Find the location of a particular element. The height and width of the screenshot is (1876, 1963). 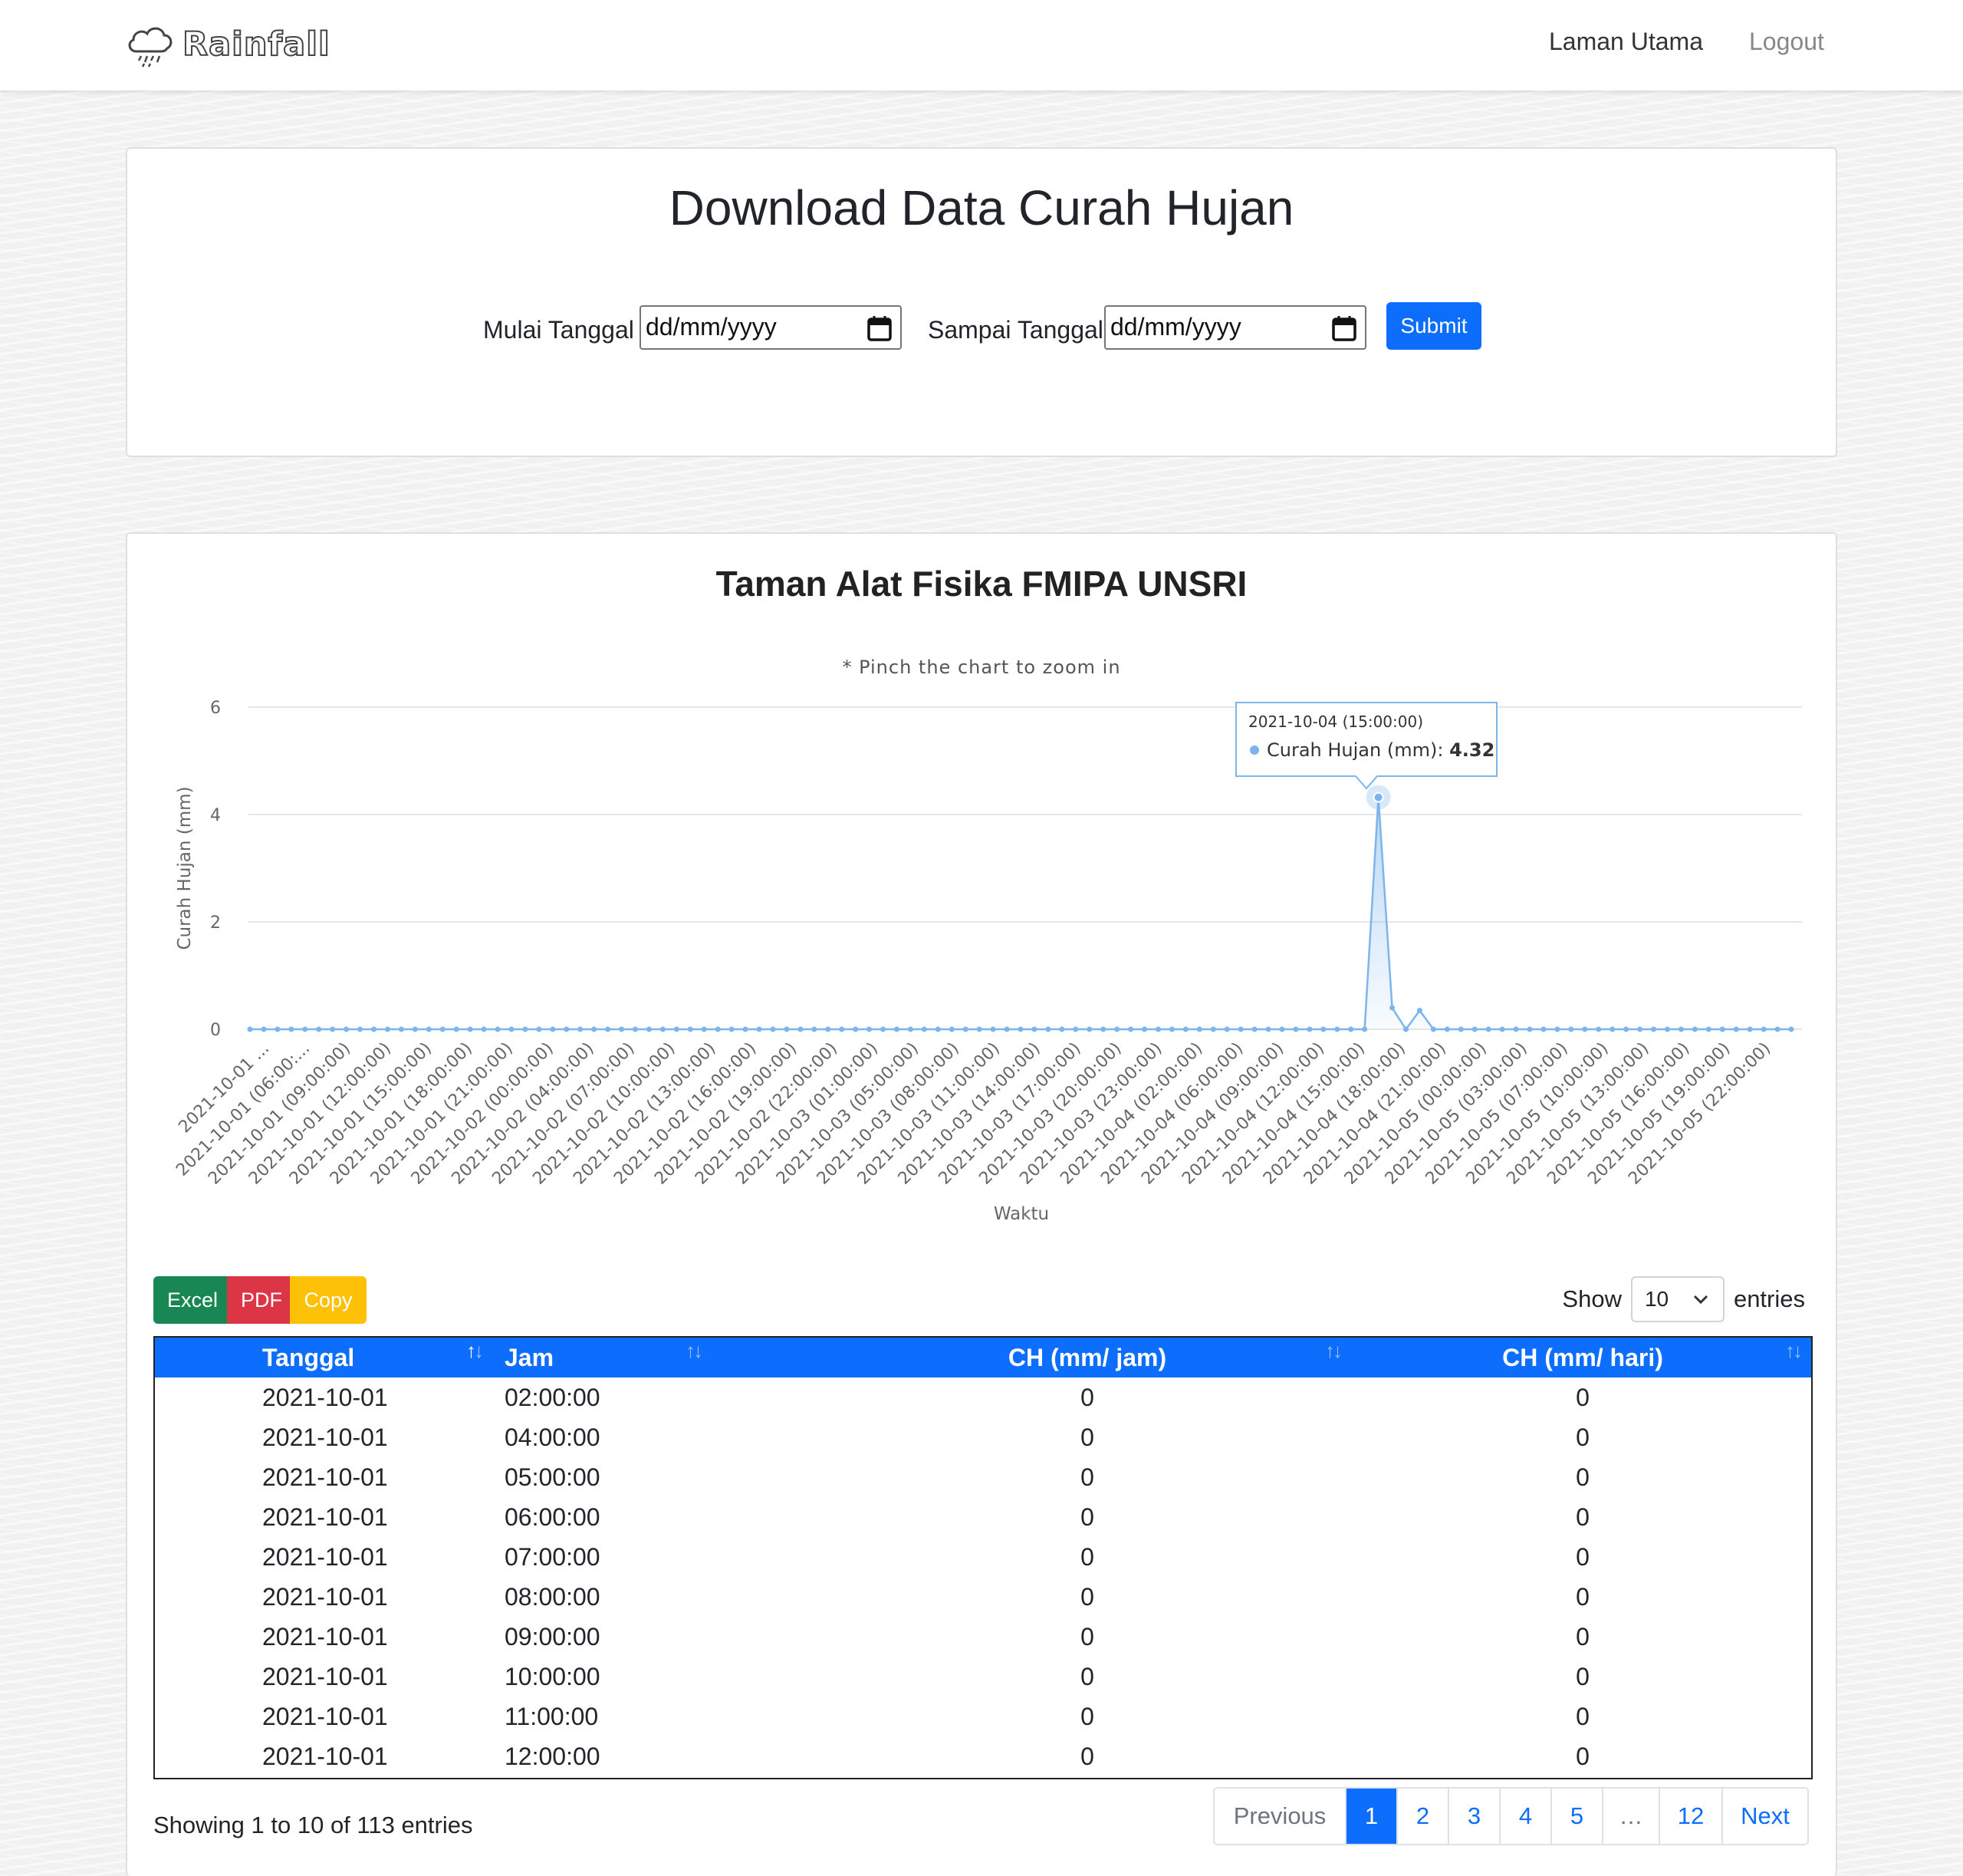

y-axis-label: Curah Hujan (mm) is located at coordinates (185, 868).